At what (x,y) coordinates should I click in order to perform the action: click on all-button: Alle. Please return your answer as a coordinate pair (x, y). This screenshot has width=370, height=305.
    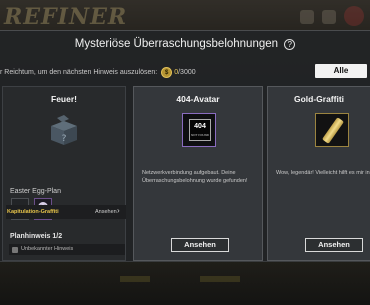
    Looking at the image, I should click on (341, 71).